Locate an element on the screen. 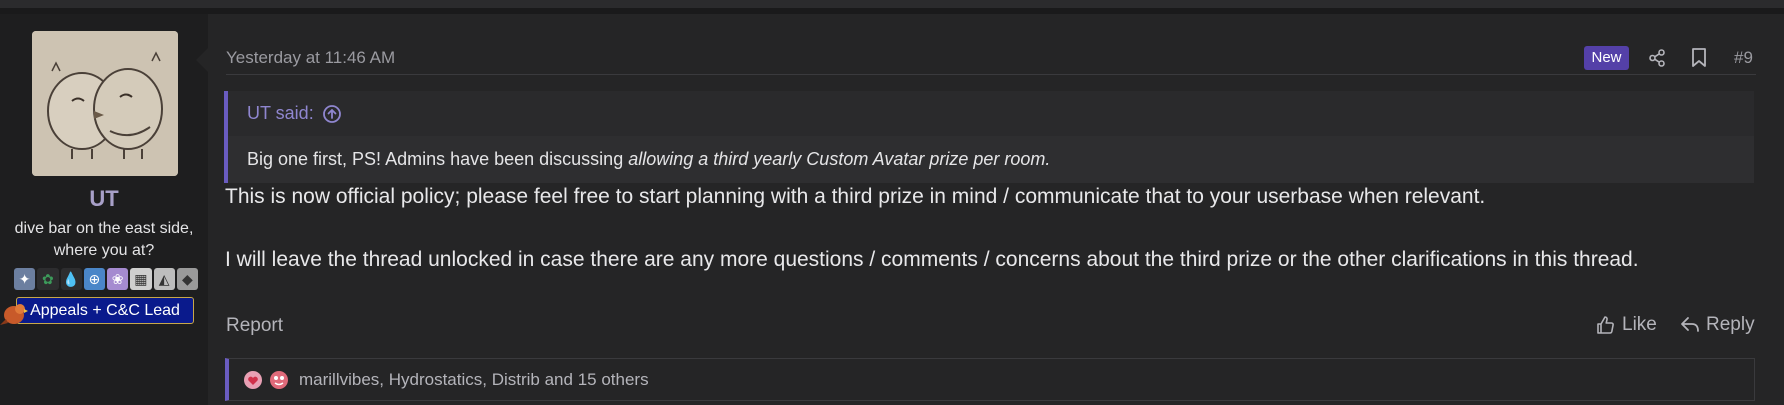 This screenshot has width=1784, height=405. bookmark-icon is located at coordinates (1699, 58).